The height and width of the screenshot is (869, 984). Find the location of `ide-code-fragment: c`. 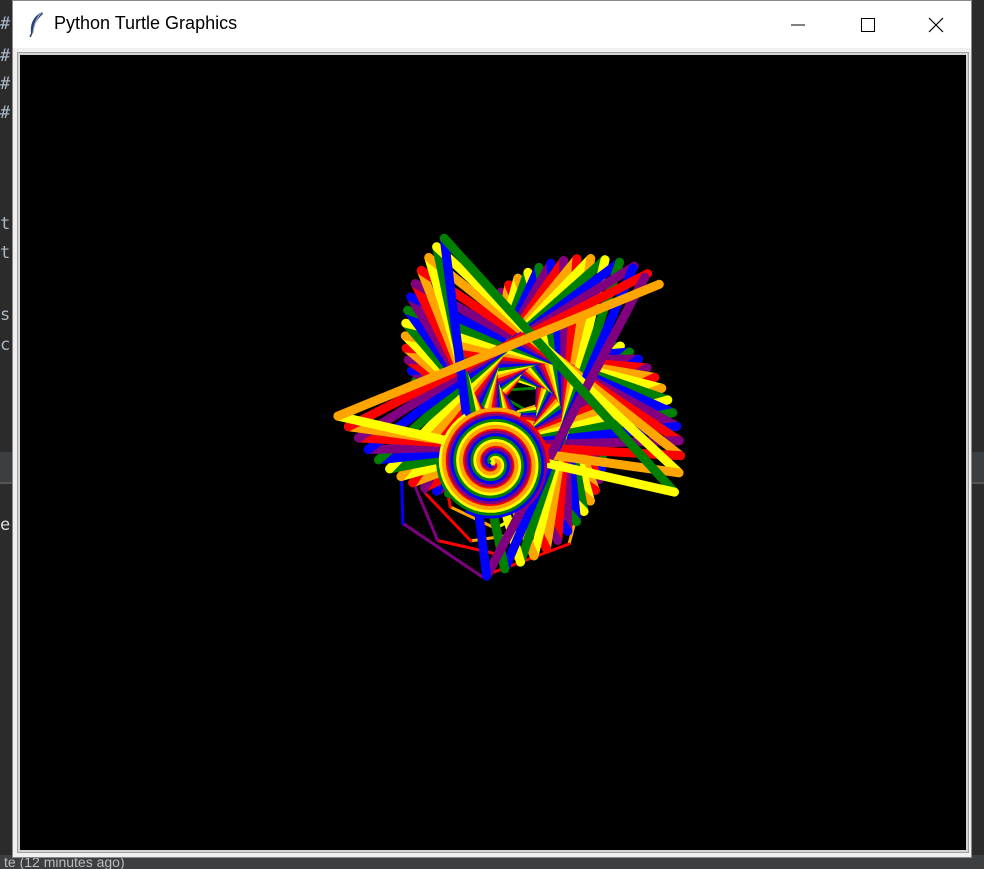

ide-code-fragment: c is located at coordinates (5, 345).